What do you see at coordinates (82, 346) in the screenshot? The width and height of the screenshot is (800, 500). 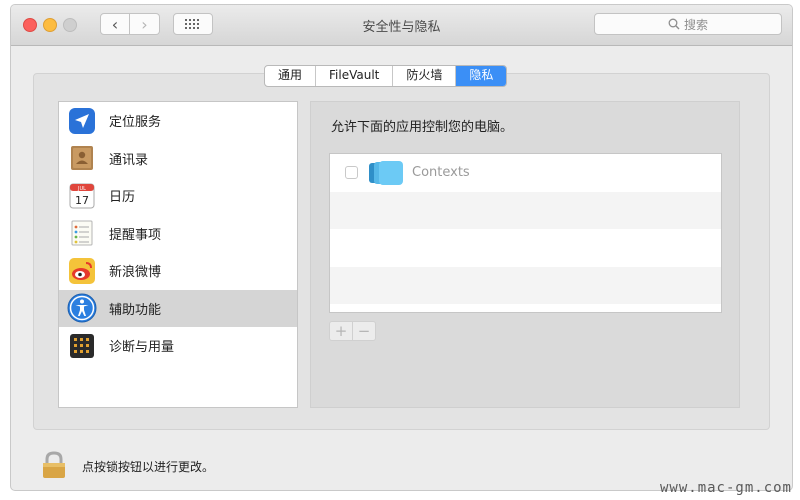 I see `diagnostics-icon` at bounding box center [82, 346].